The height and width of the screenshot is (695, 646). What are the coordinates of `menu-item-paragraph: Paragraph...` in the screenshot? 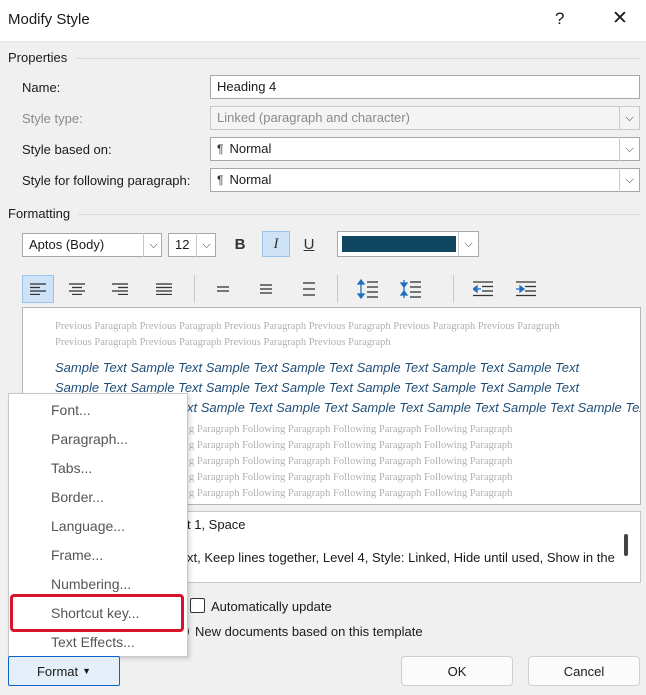 It's located at (89, 439).